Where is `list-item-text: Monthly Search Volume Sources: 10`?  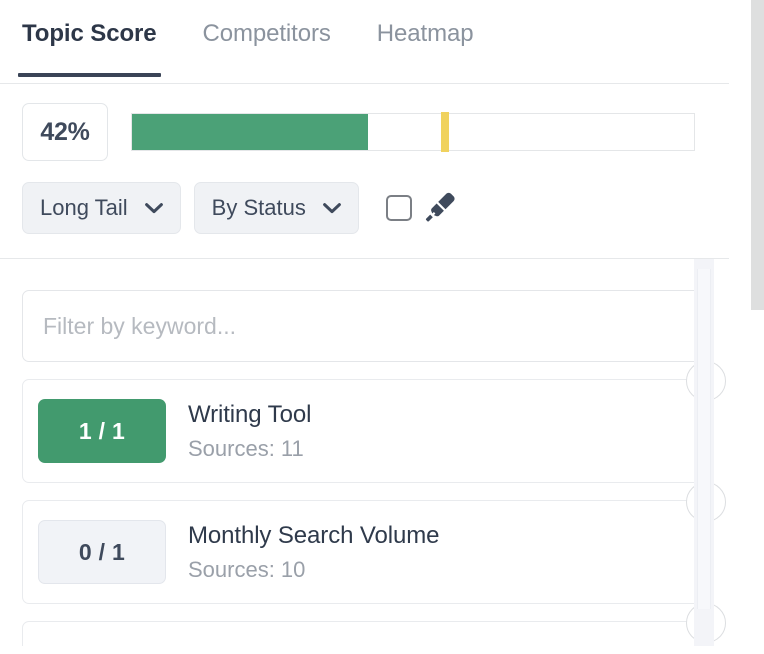
list-item-text: Monthly Search Volume Sources: 10 is located at coordinates (313, 552).